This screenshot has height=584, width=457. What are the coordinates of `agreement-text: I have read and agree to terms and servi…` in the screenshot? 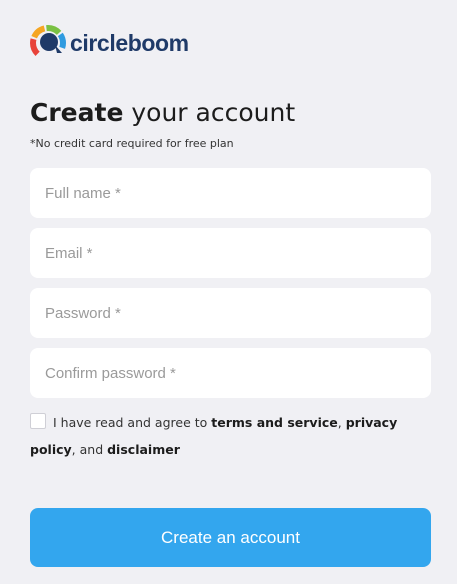 It's located at (227, 436).